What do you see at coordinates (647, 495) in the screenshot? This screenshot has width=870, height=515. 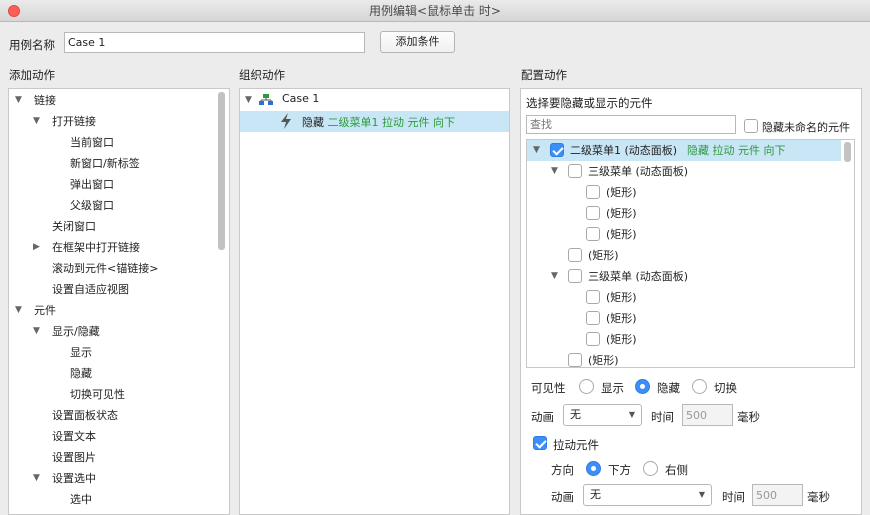 I see `push-animation-select: 无 ▼` at bounding box center [647, 495].